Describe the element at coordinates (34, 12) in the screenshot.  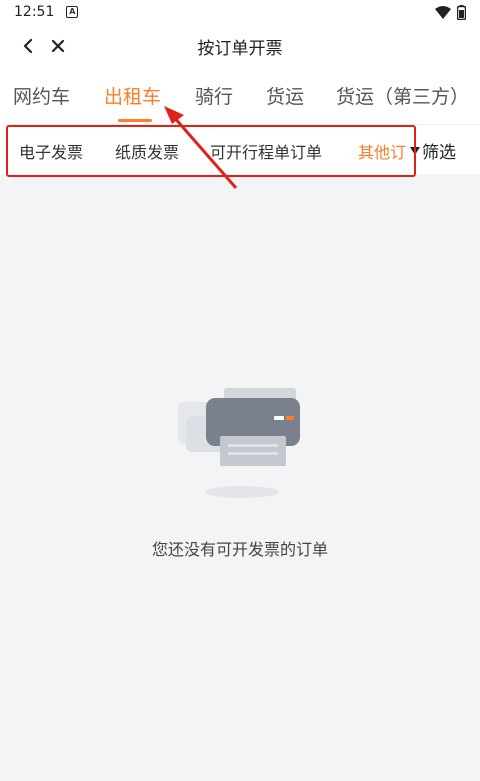
I see `status-time: 12:51` at that location.